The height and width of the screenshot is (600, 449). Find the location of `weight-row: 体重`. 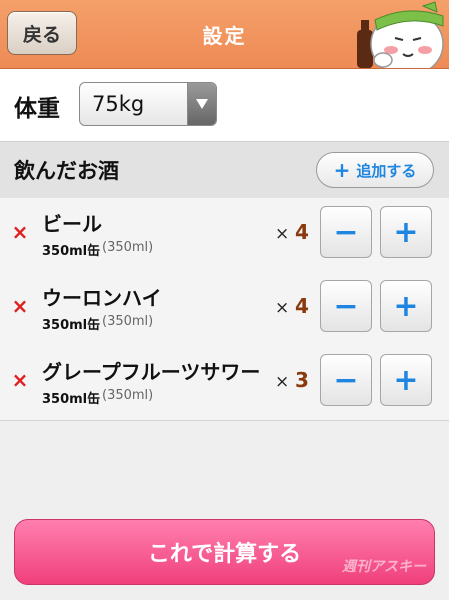

weight-row: 体重 is located at coordinates (224, 105).